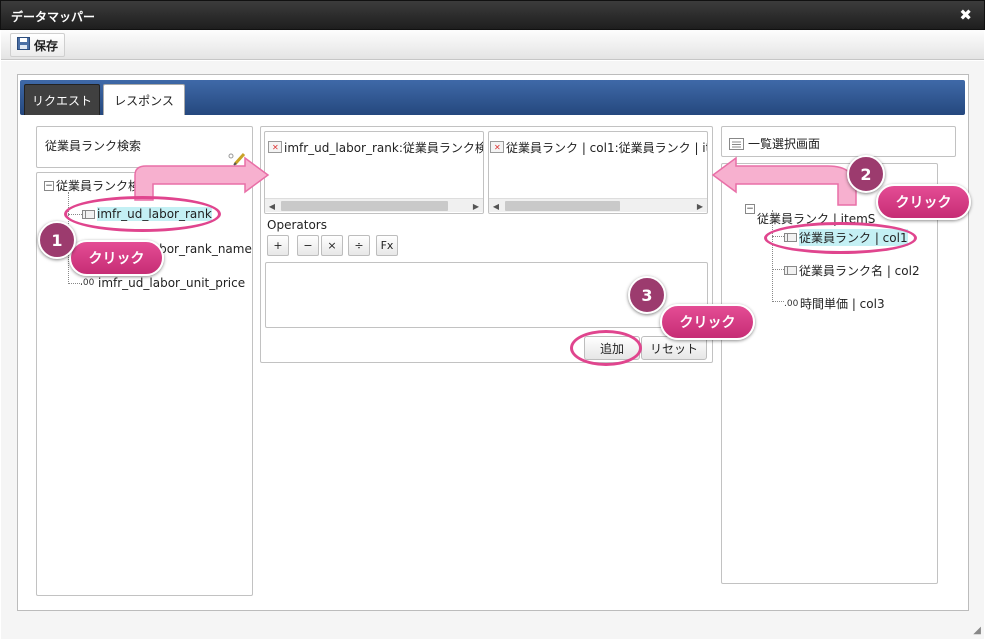 The height and width of the screenshot is (640, 985). Describe the element at coordinates (116, 258) in the screenshot. I see `click-callout-1: クリック` at that location.